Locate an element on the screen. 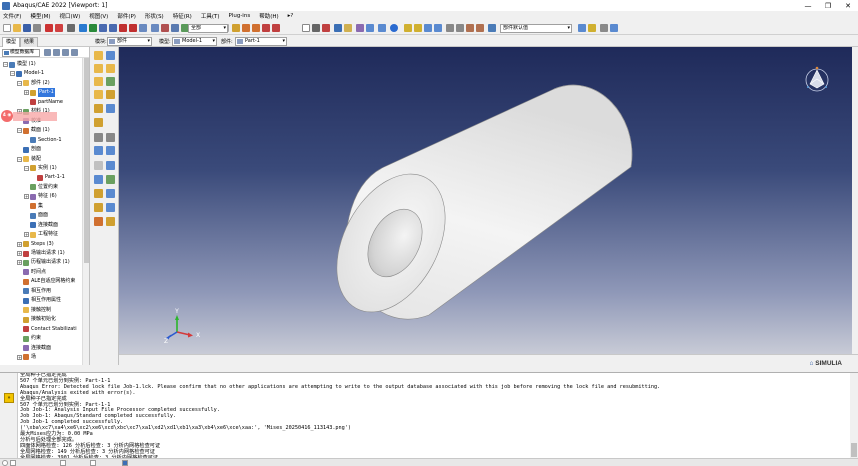 This screenshot has width=858, height=466. stop-icon is located at coordinates (49, 28).